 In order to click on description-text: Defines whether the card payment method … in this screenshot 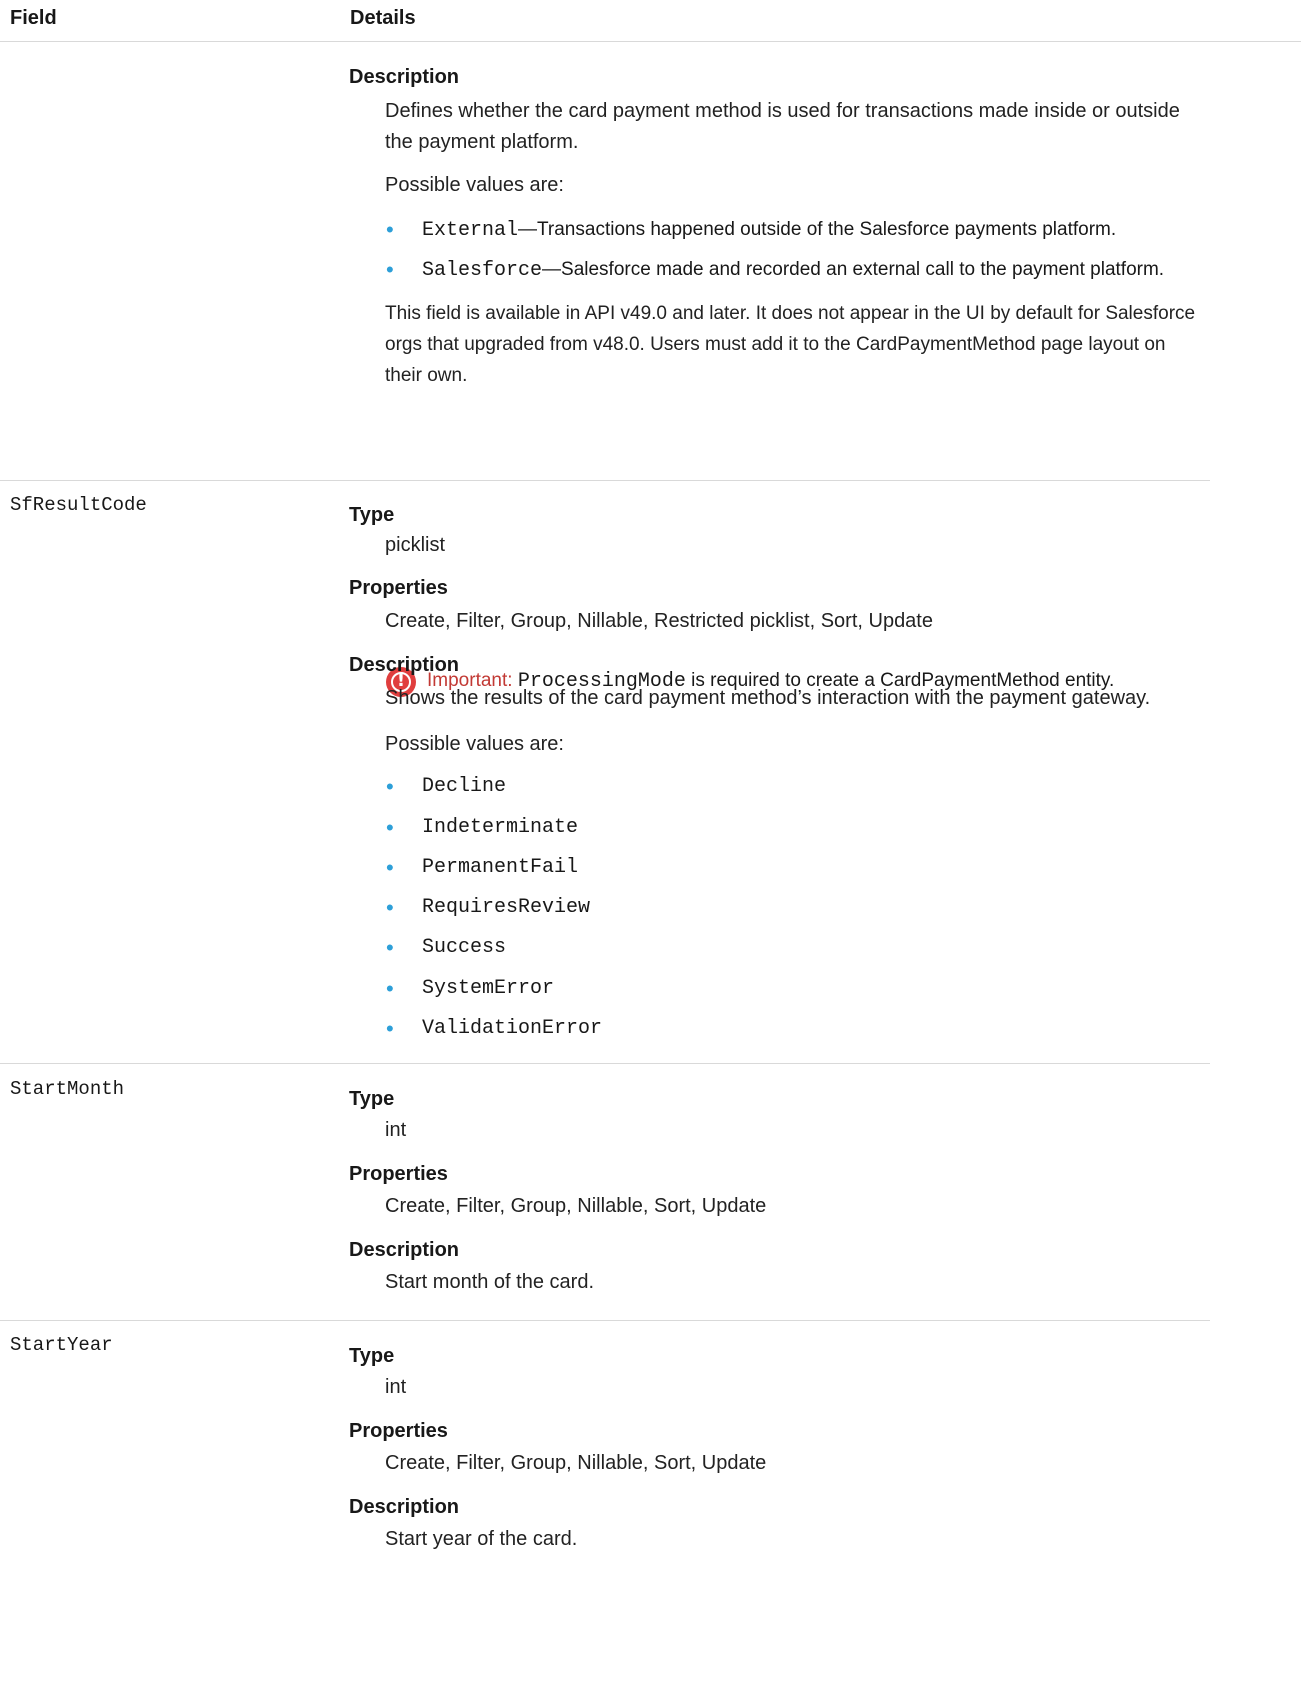, I will do `click(782, 126)`.